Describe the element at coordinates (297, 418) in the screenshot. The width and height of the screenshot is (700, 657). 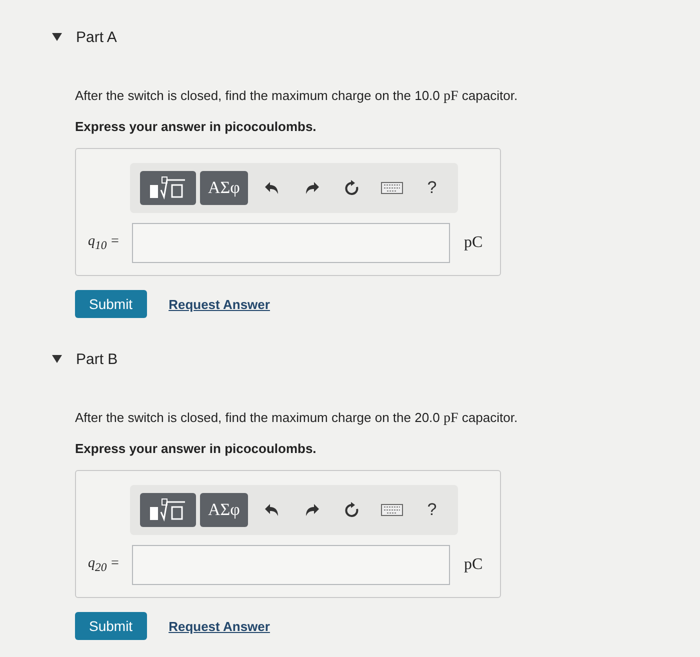
I see `question-text: After the switch is closed, find the maximum charge on the 20.0 pF capacitor.` at that location.